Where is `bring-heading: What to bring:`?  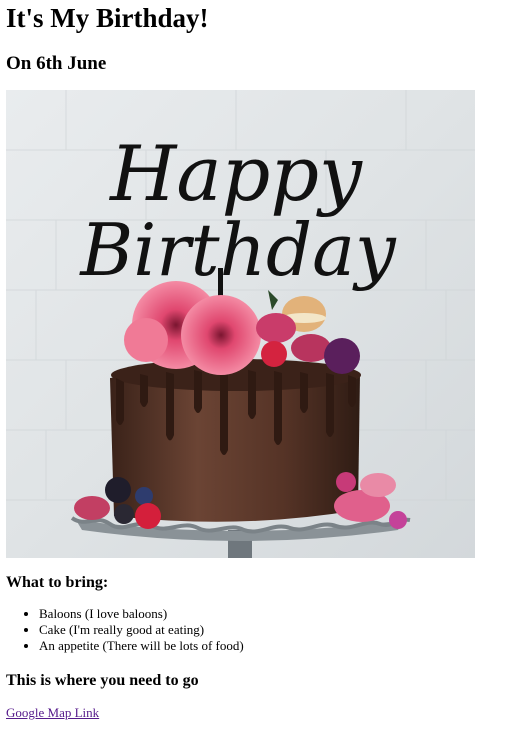 bring-heading: What to bring: is located at coordinates (57, 582).